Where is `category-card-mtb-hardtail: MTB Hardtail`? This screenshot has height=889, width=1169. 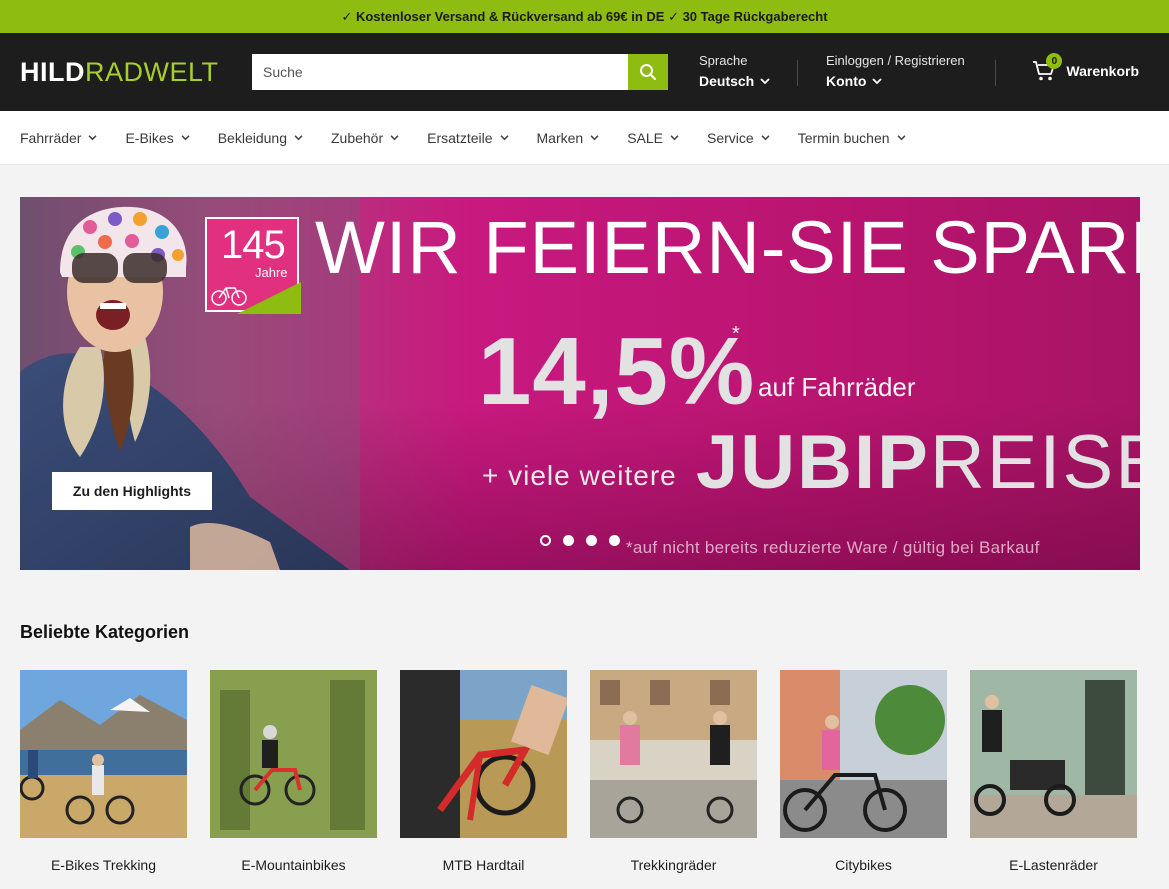
category-card-mtb-hardtail: MTB Hardtail is located at coordinates (485, 771).